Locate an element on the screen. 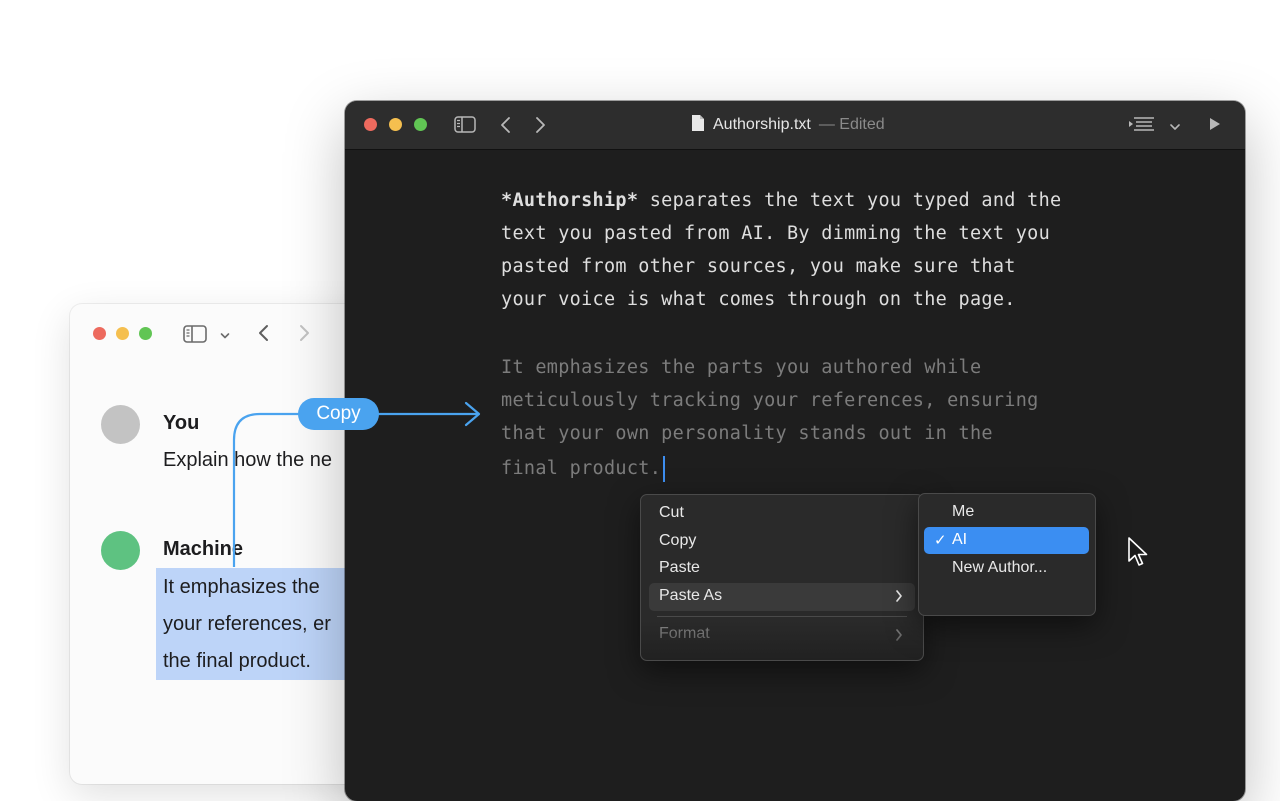 The width and height of the screenshot is (1280, 801). menu-item-paste-as: Paste As is located at coordinates (782, 597).